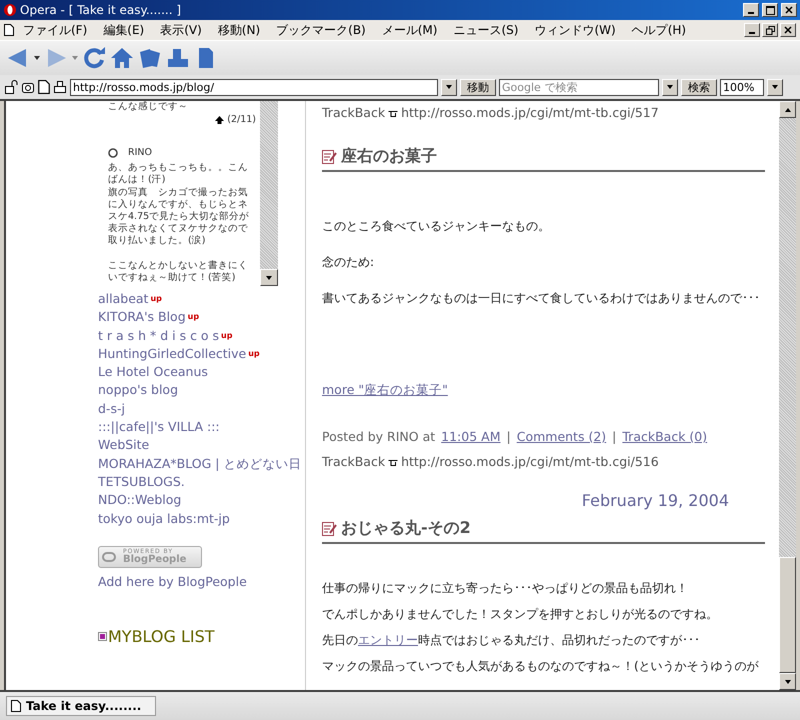  Describe the element at coordinates (201, 519) in the screenshot. I see `blog-link: tokyo ouja labs:mt-jp` at that location.